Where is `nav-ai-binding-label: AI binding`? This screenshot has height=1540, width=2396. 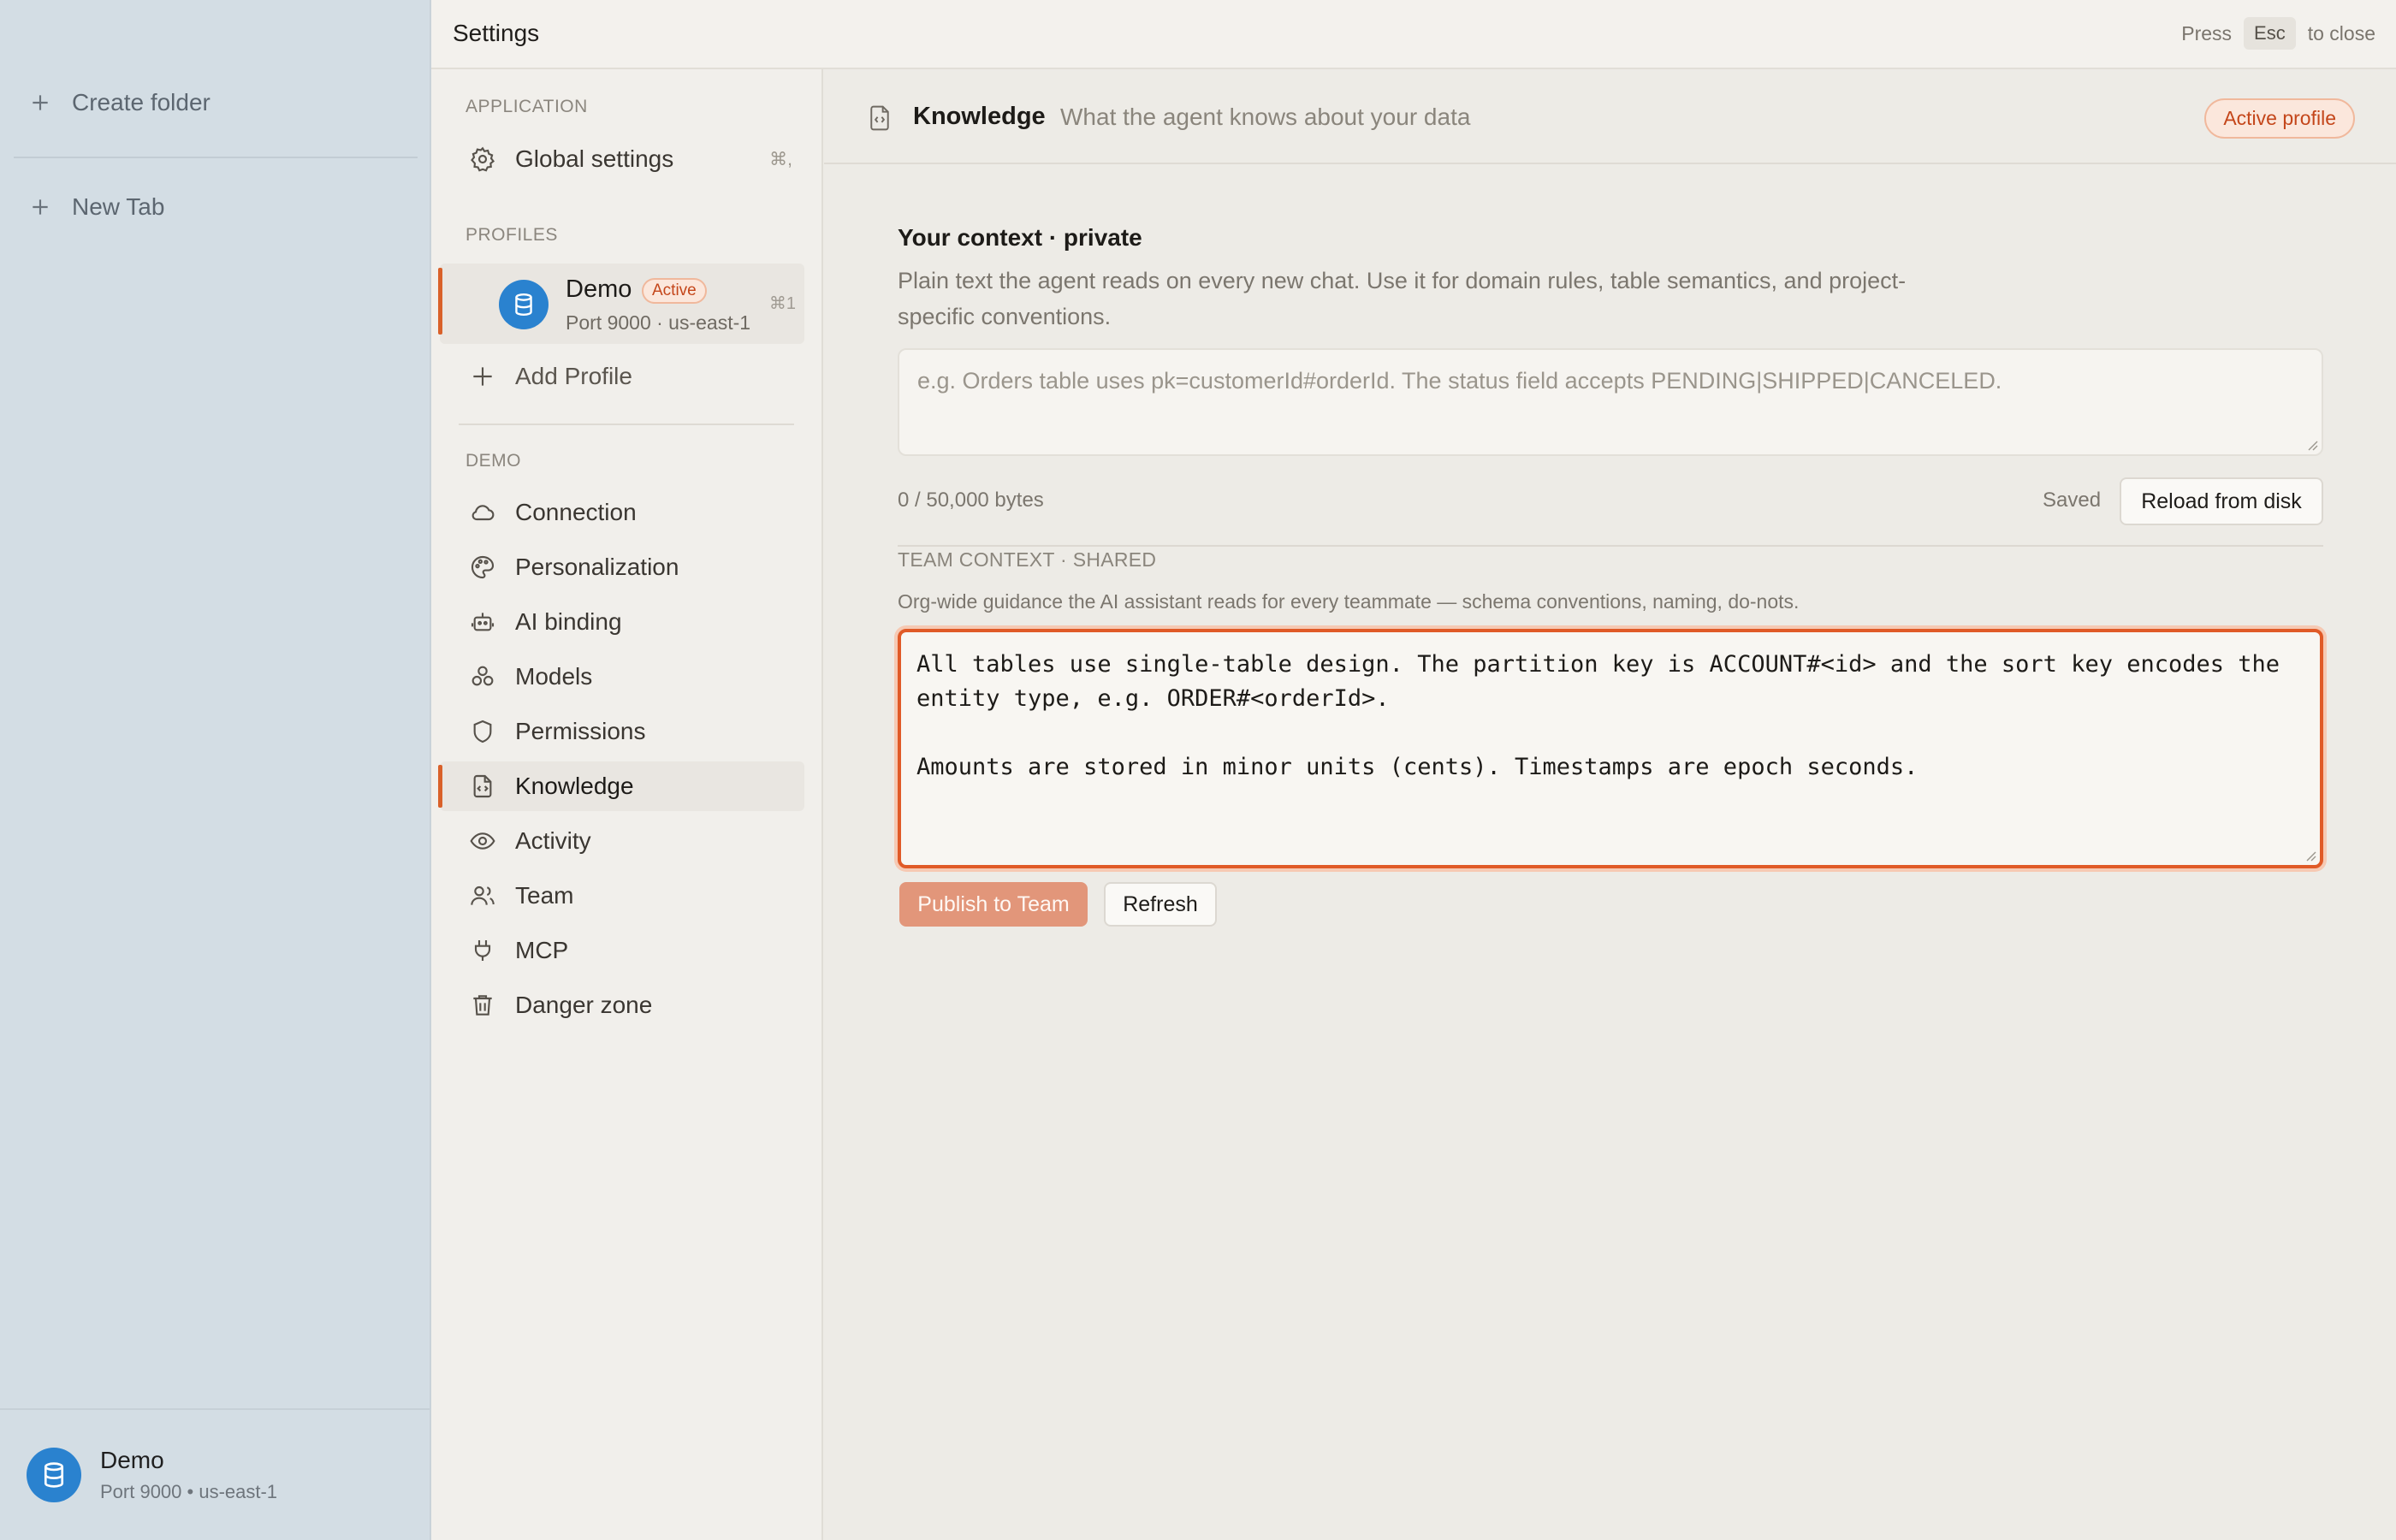
nav-ai-binding-label: AI binding is located at coordinates (568, 621).